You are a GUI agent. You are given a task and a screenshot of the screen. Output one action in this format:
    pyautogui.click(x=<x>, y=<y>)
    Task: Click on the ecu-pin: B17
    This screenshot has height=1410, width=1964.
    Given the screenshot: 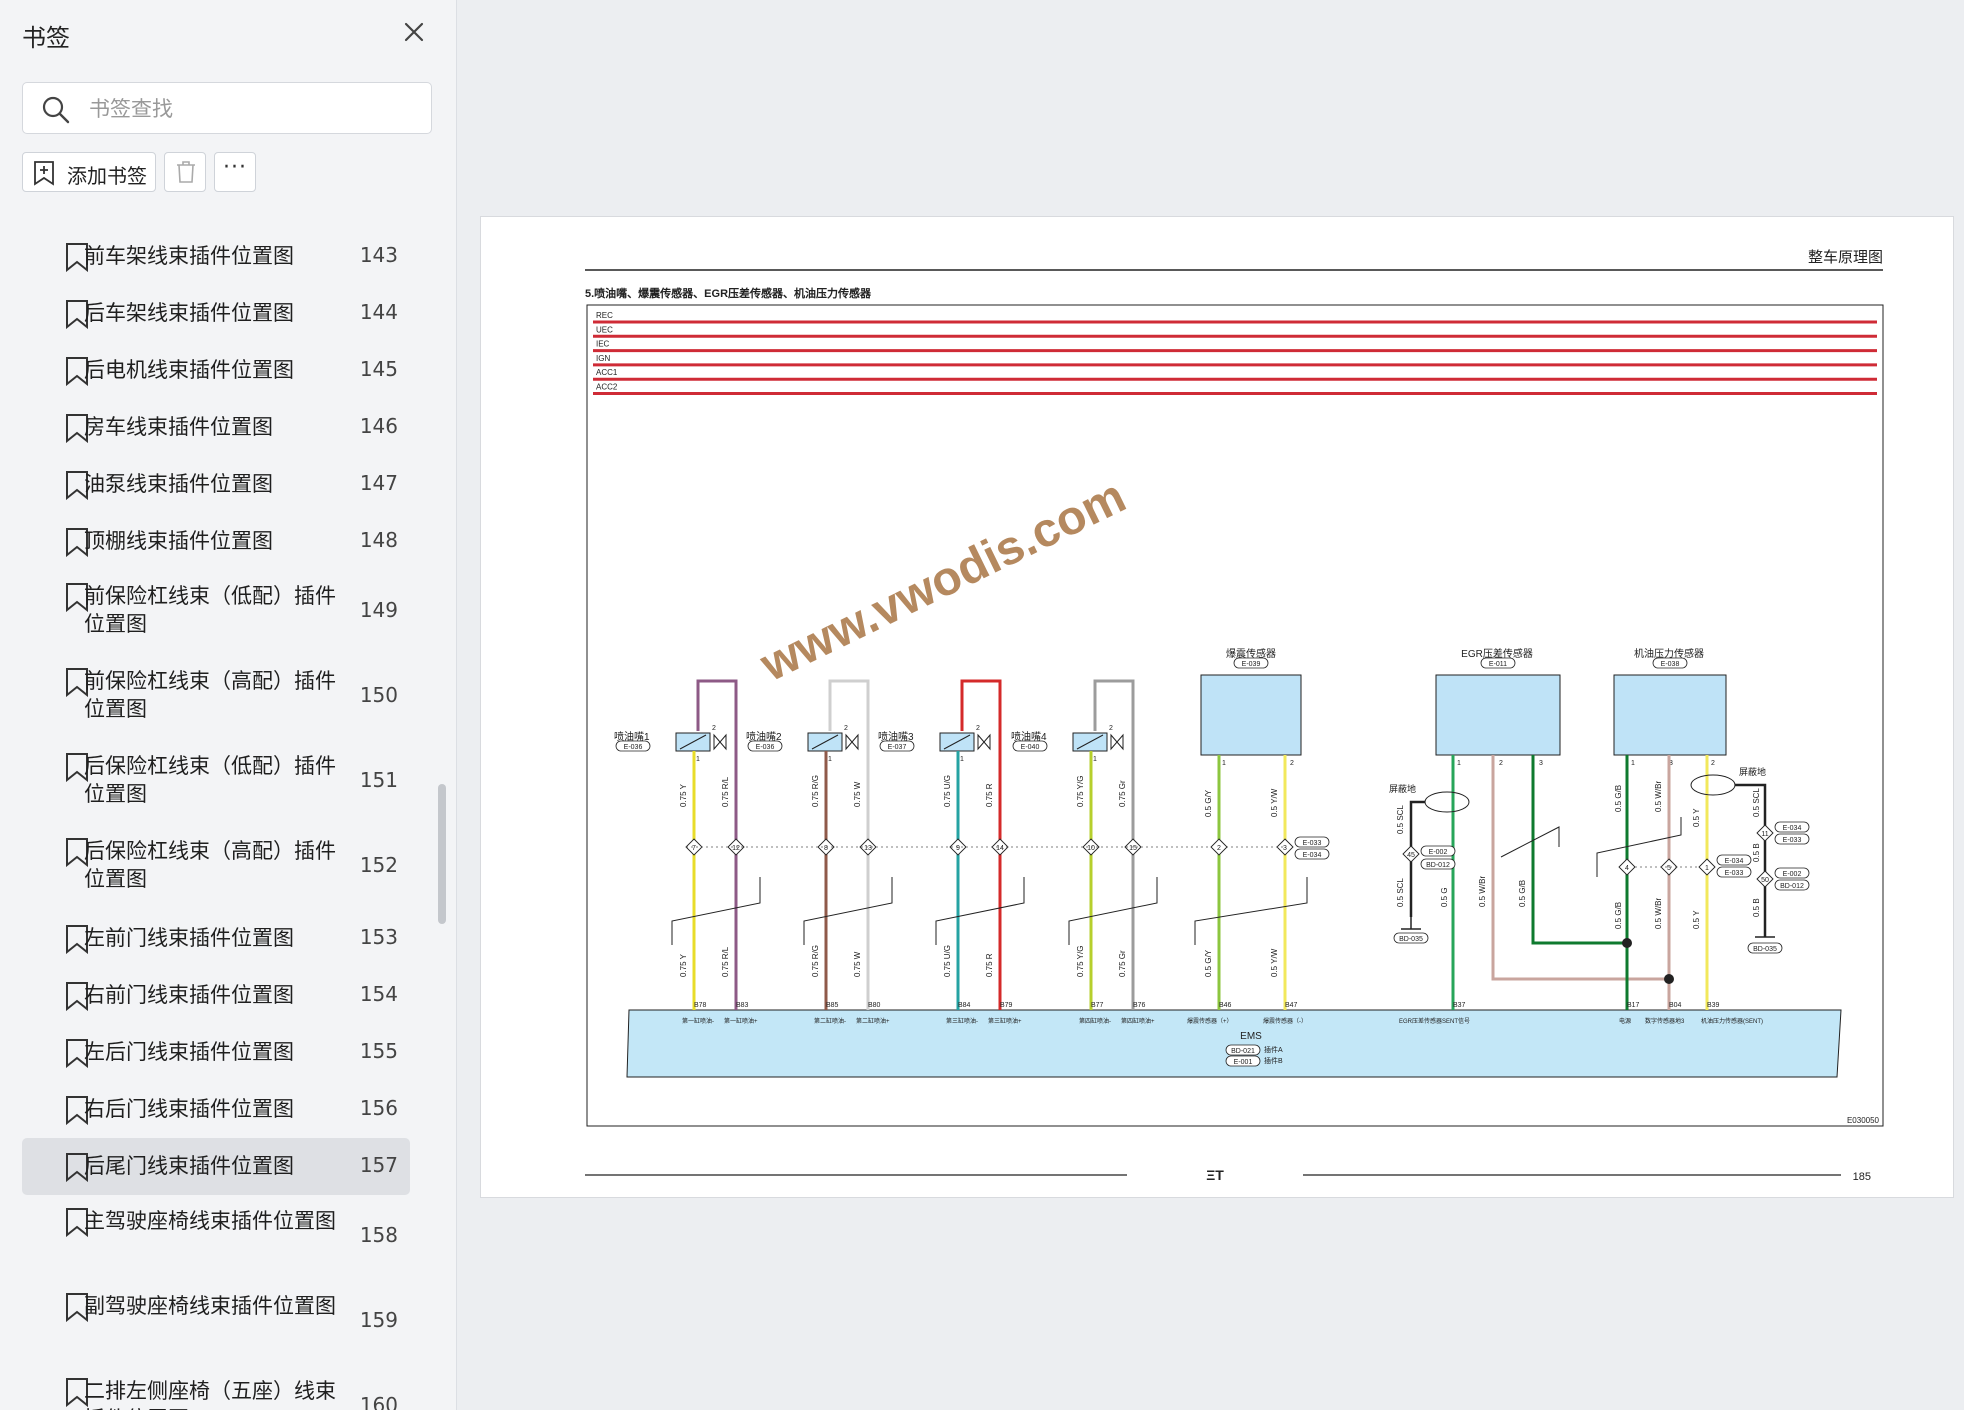 What is the action you would take?
    pyautogui.click(x=1633, y=1005)
    